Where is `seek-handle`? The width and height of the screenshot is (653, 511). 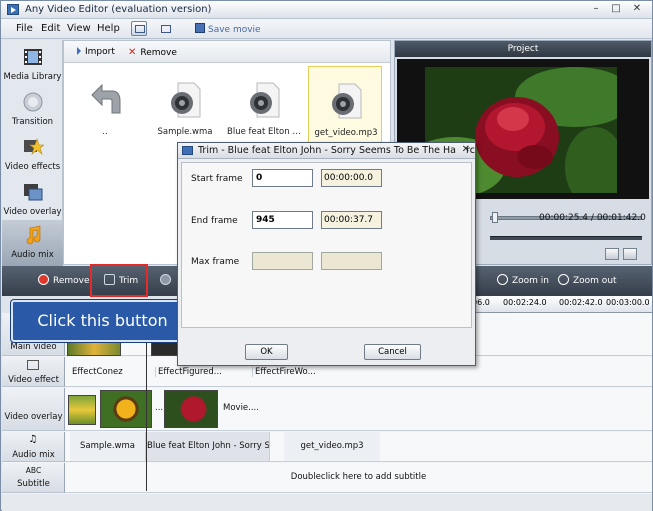
seek-handle is located at coordinates (495, 217).